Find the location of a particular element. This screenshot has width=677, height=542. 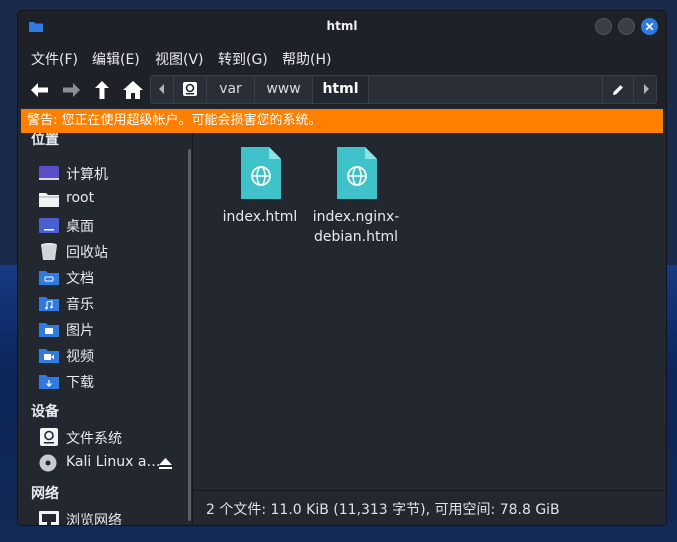

arrow-right-icon is located at coordinates (71, 90).